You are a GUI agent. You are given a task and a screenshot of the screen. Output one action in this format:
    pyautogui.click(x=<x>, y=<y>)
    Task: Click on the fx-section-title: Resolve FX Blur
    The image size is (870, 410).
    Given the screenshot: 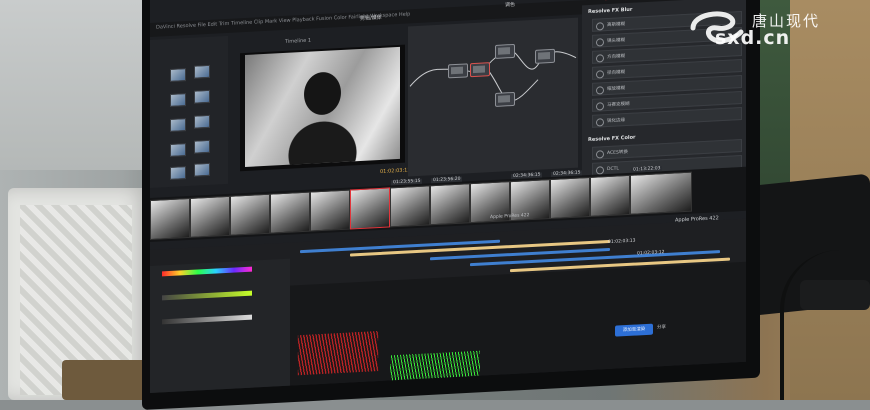 What is the action you would take?
    pyautogui.click(x=610, y=11)
    